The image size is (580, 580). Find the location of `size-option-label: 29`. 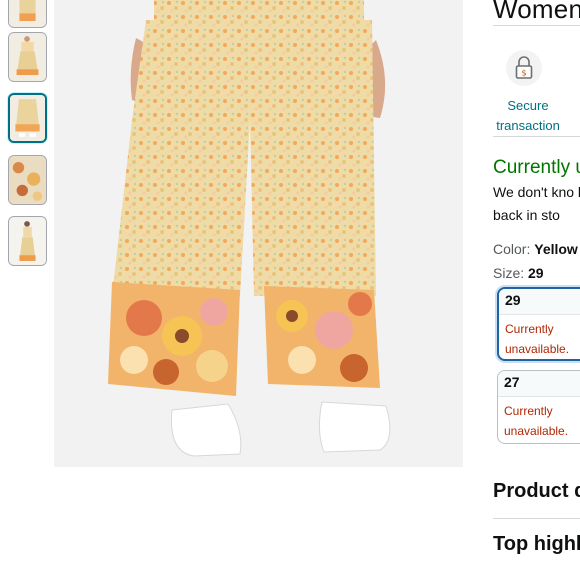

size-option-label: 29 is located at coordinates (539, 302).